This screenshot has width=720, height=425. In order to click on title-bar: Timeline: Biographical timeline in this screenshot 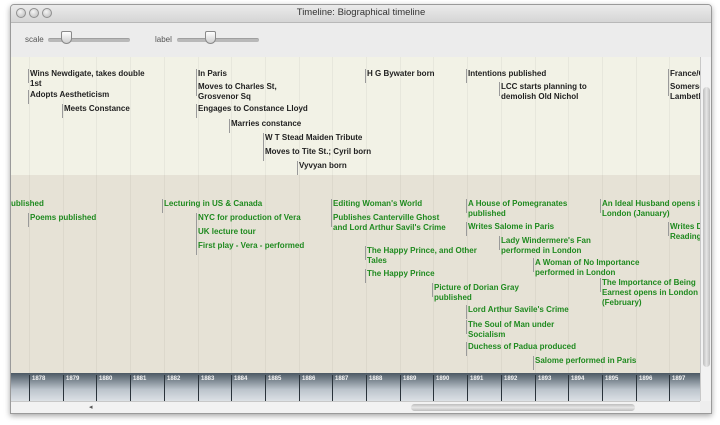, I will do `click(361, 14)`.